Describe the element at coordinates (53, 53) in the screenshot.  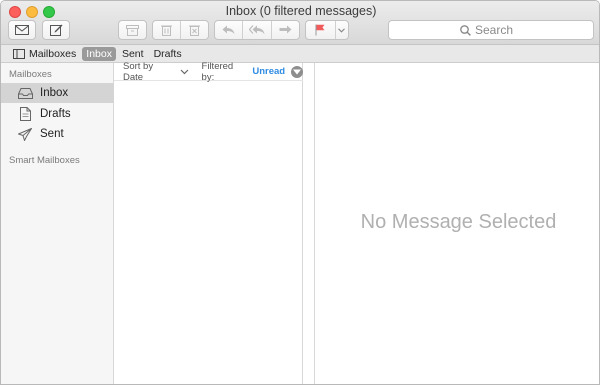
I see `mailboxes-toggle-label: Mailboxes` at that location.